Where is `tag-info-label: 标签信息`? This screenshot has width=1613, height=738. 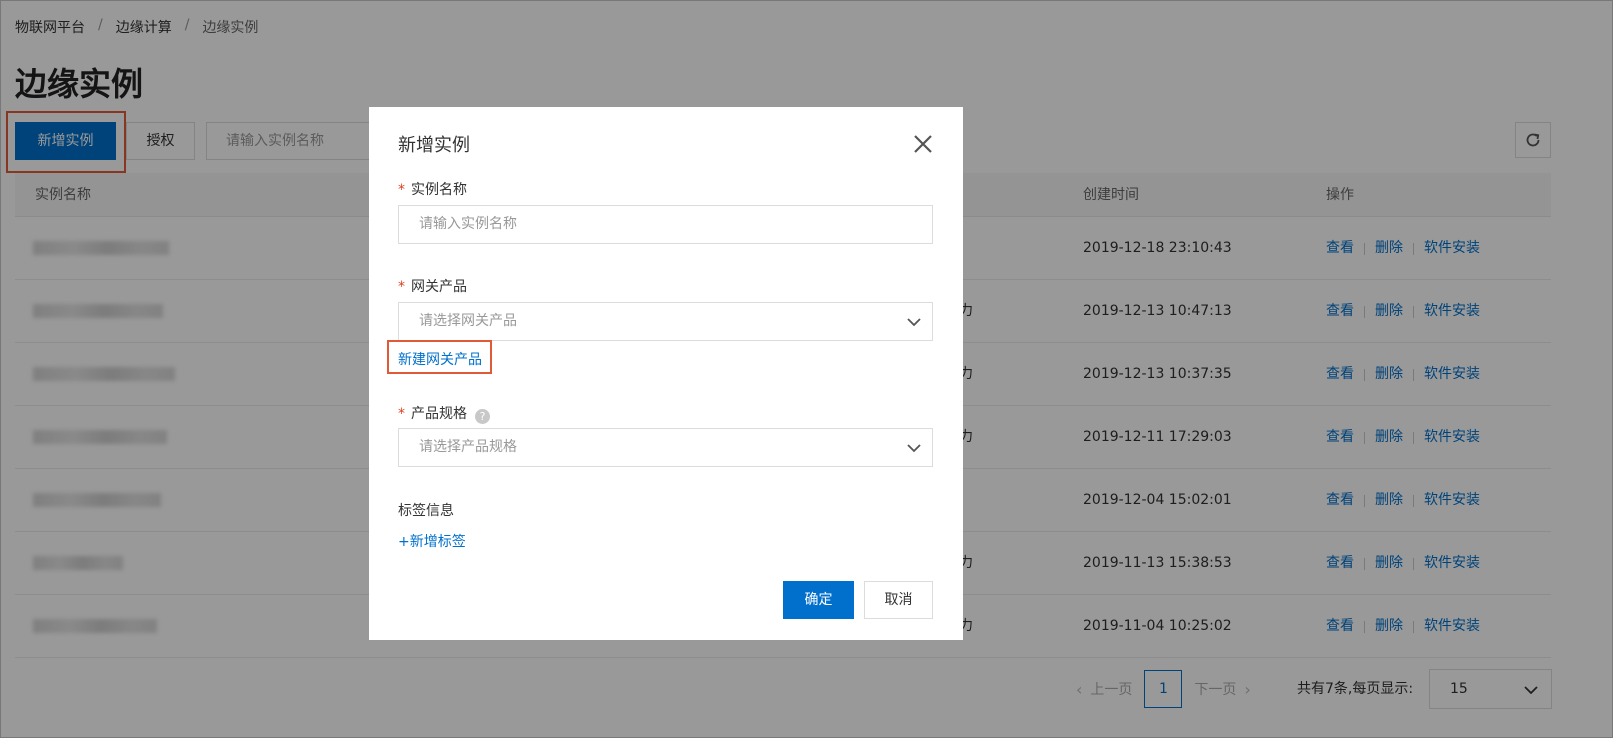
tag-info-label: 标签信息 is located at coordinates (426, 511).